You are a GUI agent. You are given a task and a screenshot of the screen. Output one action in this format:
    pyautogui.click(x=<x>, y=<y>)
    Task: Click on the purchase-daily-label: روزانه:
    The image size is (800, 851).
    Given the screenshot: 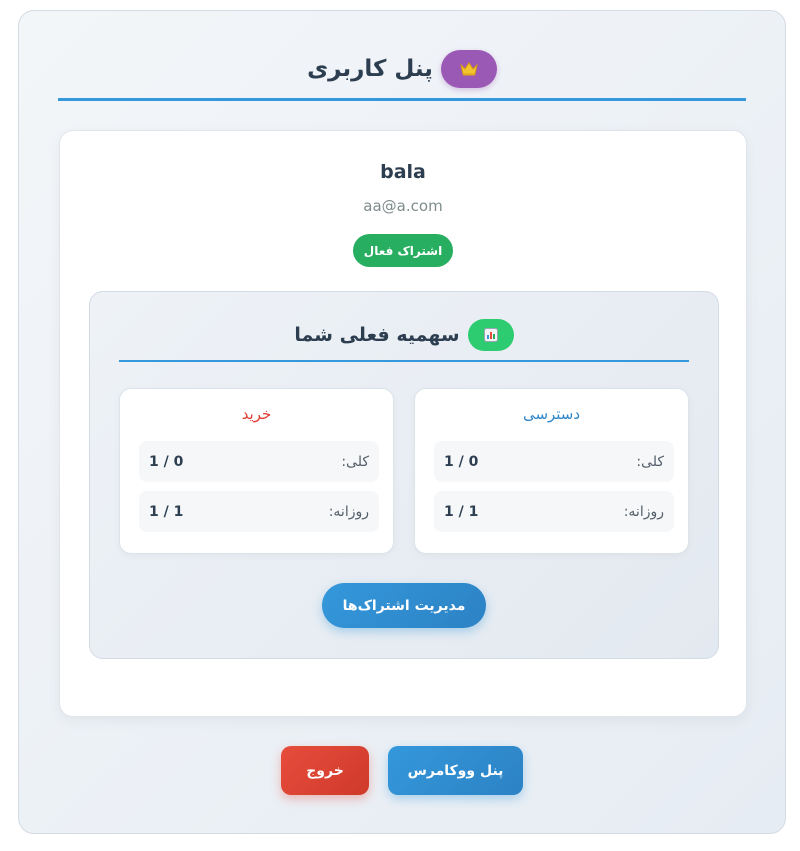 What is the action you would take?
    pyautogui.click(x=348, y=511)
    